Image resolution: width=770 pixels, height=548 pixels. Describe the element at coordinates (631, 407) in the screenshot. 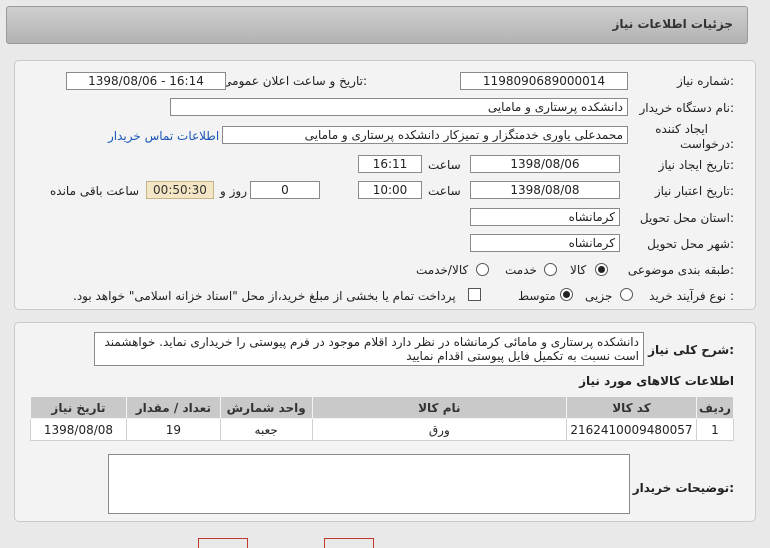

I see `col-code: کد کالا` at that location.